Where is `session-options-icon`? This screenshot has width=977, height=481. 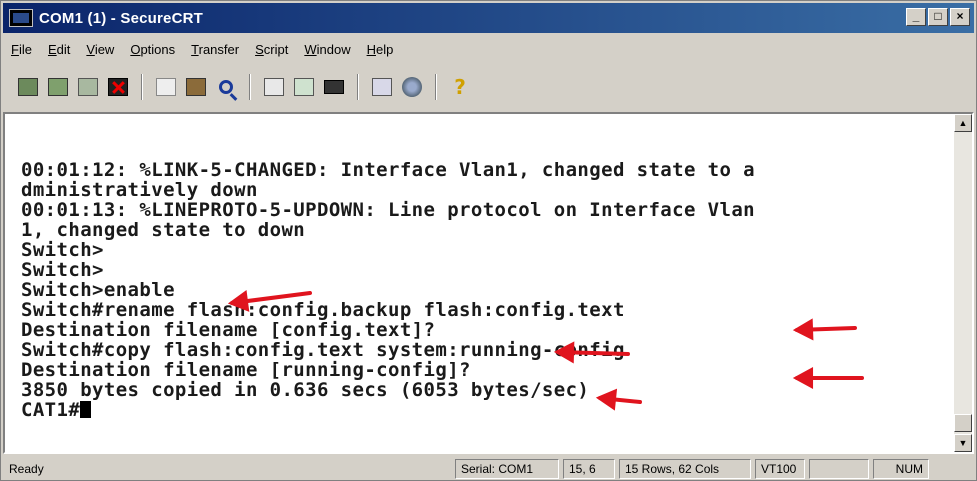 session-options-icon is located at coordinates (382, 87).